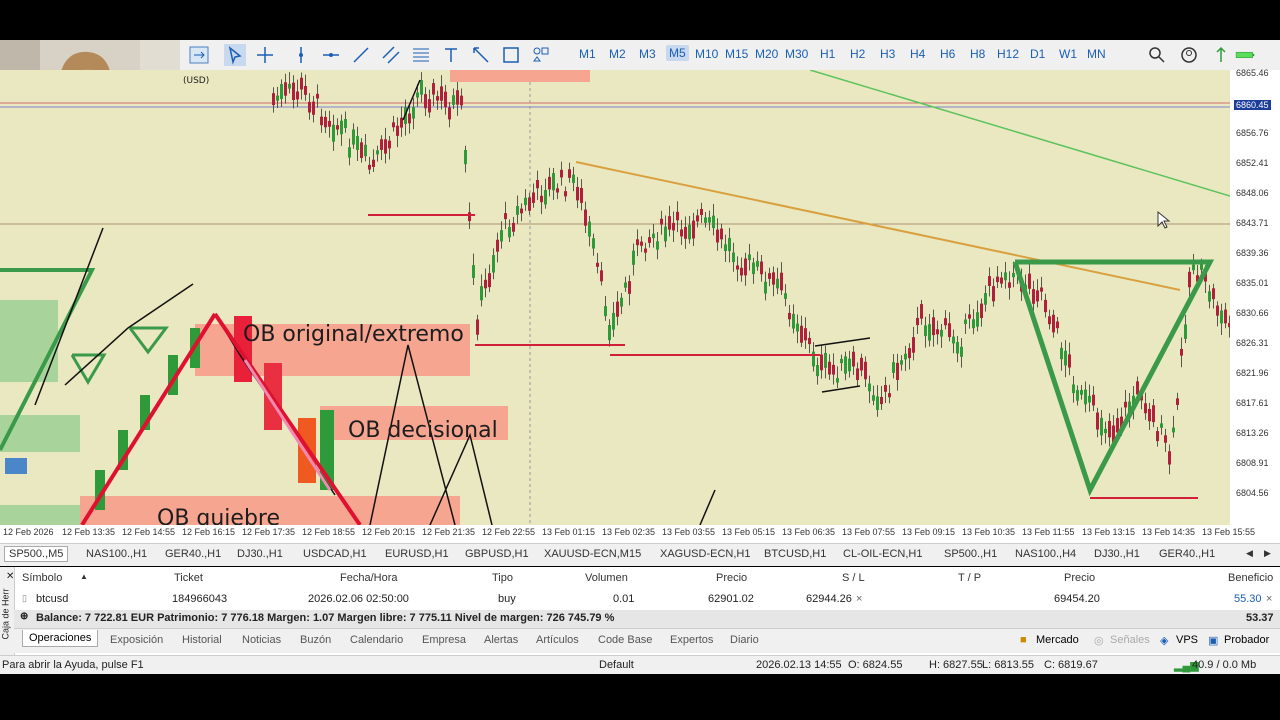 This screenshot has width=1280, height=720. Describe the element at coordinates (606, 578) in the screenshot. I see `col-volume: Volumen` at that location.